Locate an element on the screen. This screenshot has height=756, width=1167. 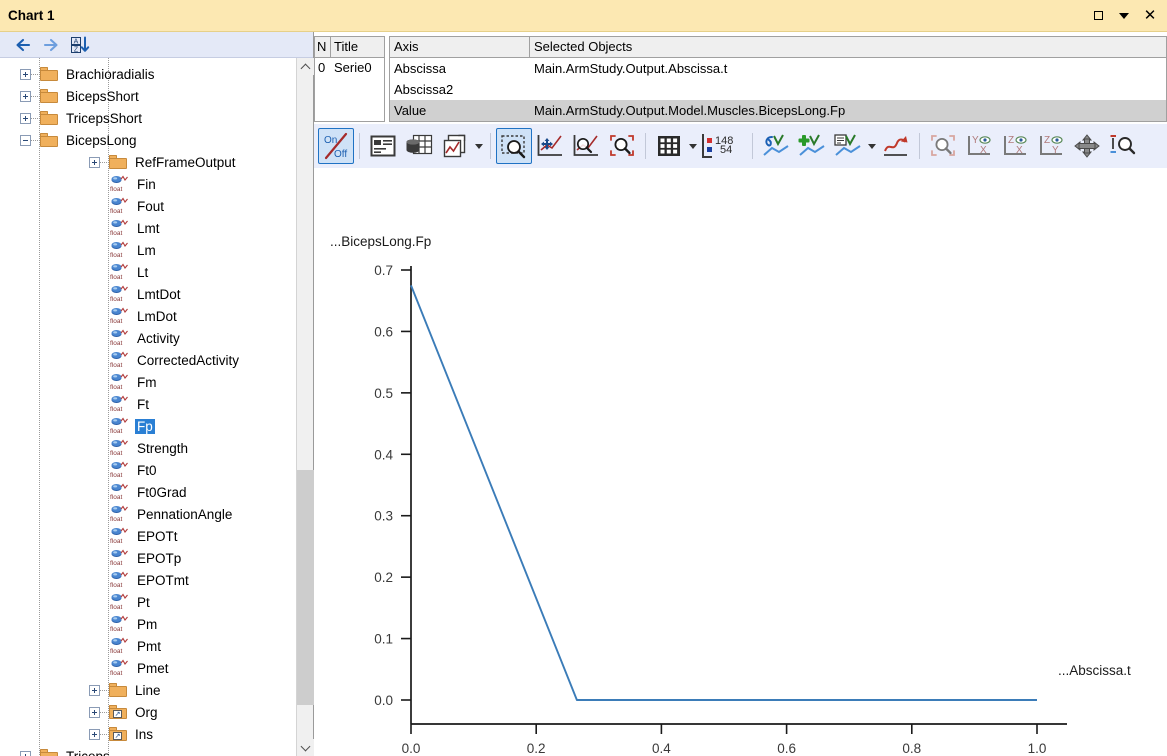
tree-connector is located at coordinates (104, 712).